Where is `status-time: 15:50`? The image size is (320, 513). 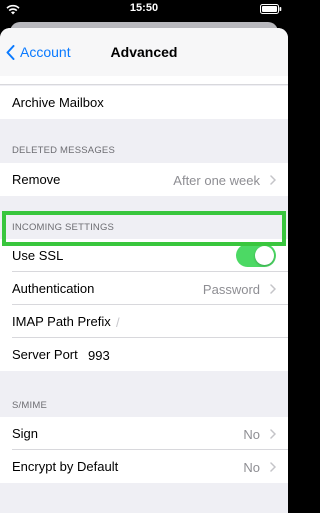 status-time: 15:50 is located at coordinates (144, 8).